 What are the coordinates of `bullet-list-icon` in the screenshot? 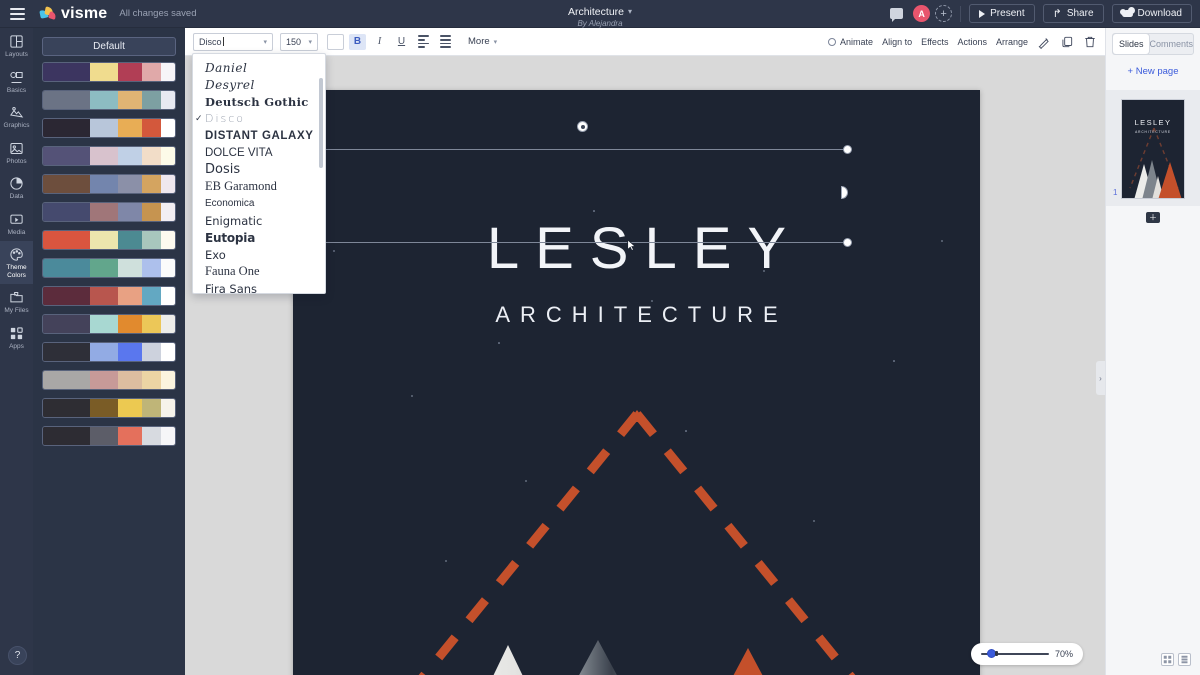 It's located at (445, 42).